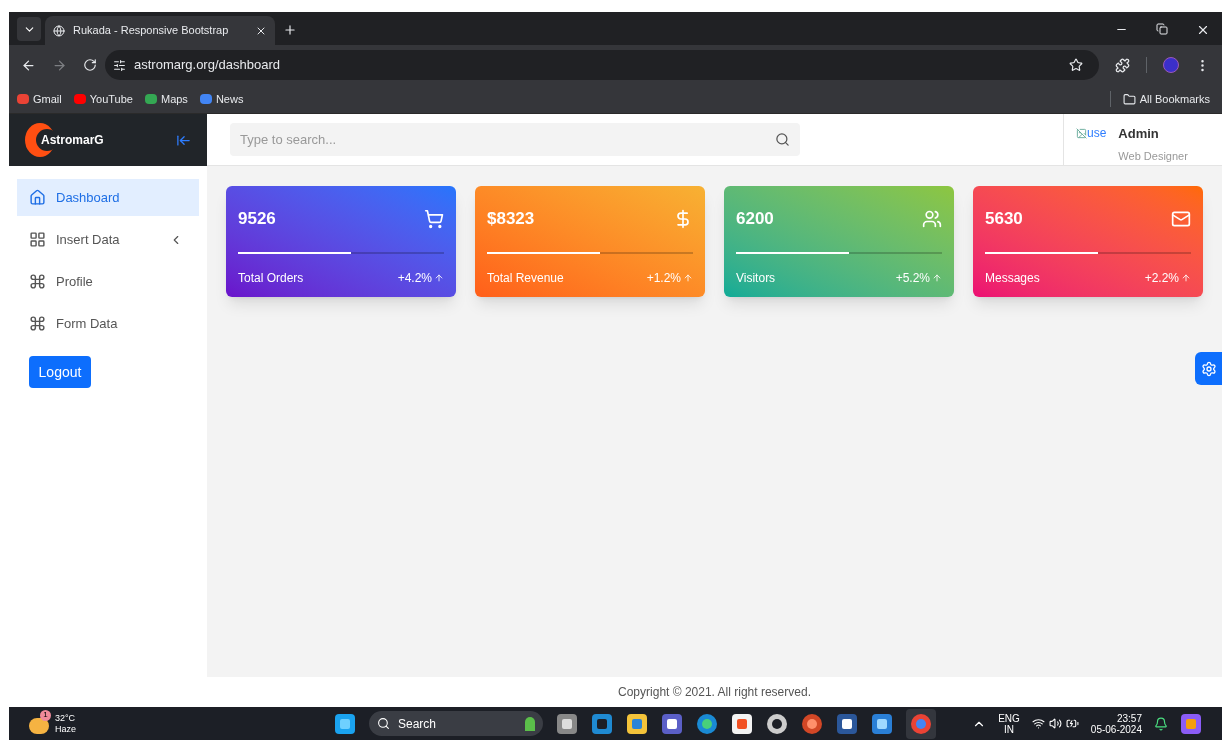 The image size is (1222, 740). What do you see at coordinates (1139, 134) in the screenshot?
I see `user-name: Admin` at bounding box center [1139, 134].